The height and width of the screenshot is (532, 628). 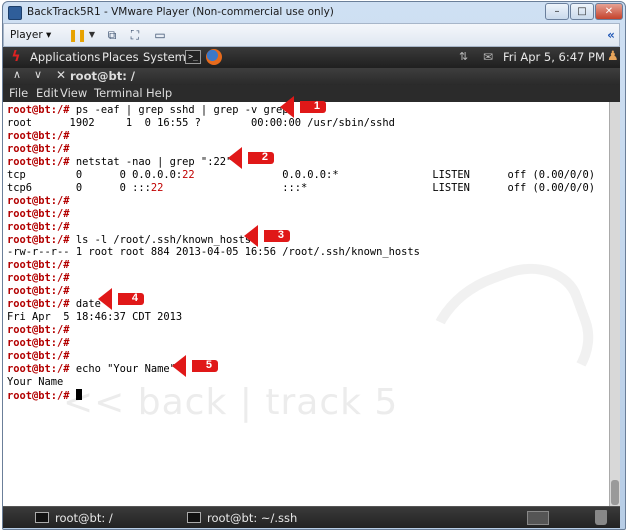 What do you see at coordinates (118, 93) in the screenshot?
I see `menu-terminal: Terminal` at bounding box center [118, 93].